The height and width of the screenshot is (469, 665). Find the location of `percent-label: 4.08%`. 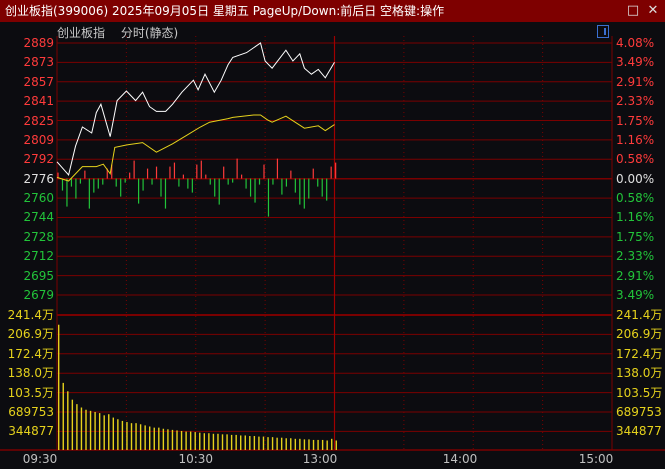

percent-label: 4.08% is located at coordinates (635, 43).